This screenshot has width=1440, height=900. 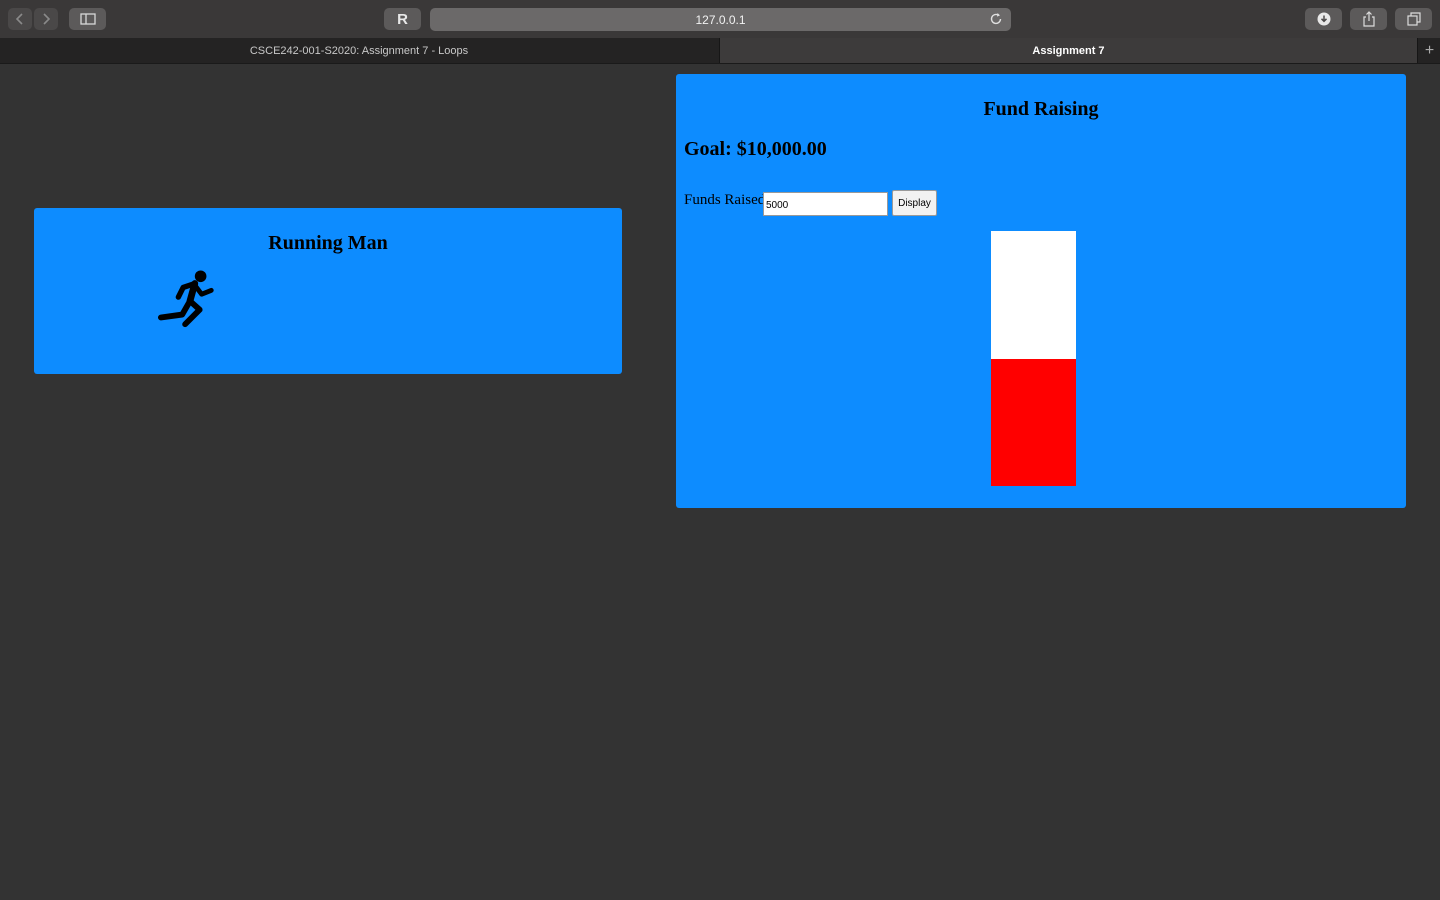 I want to click on sidebar-button, so click(x=87, y=19).